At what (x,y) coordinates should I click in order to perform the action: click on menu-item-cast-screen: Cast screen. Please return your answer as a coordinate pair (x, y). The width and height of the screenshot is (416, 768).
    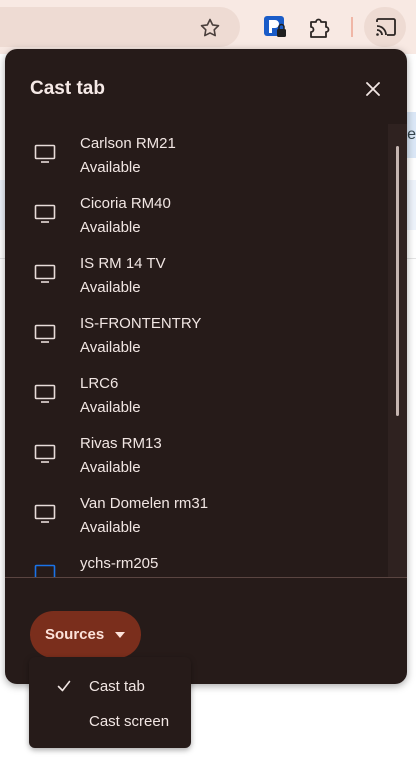
    Looking at the image, I should click on (110, 722).